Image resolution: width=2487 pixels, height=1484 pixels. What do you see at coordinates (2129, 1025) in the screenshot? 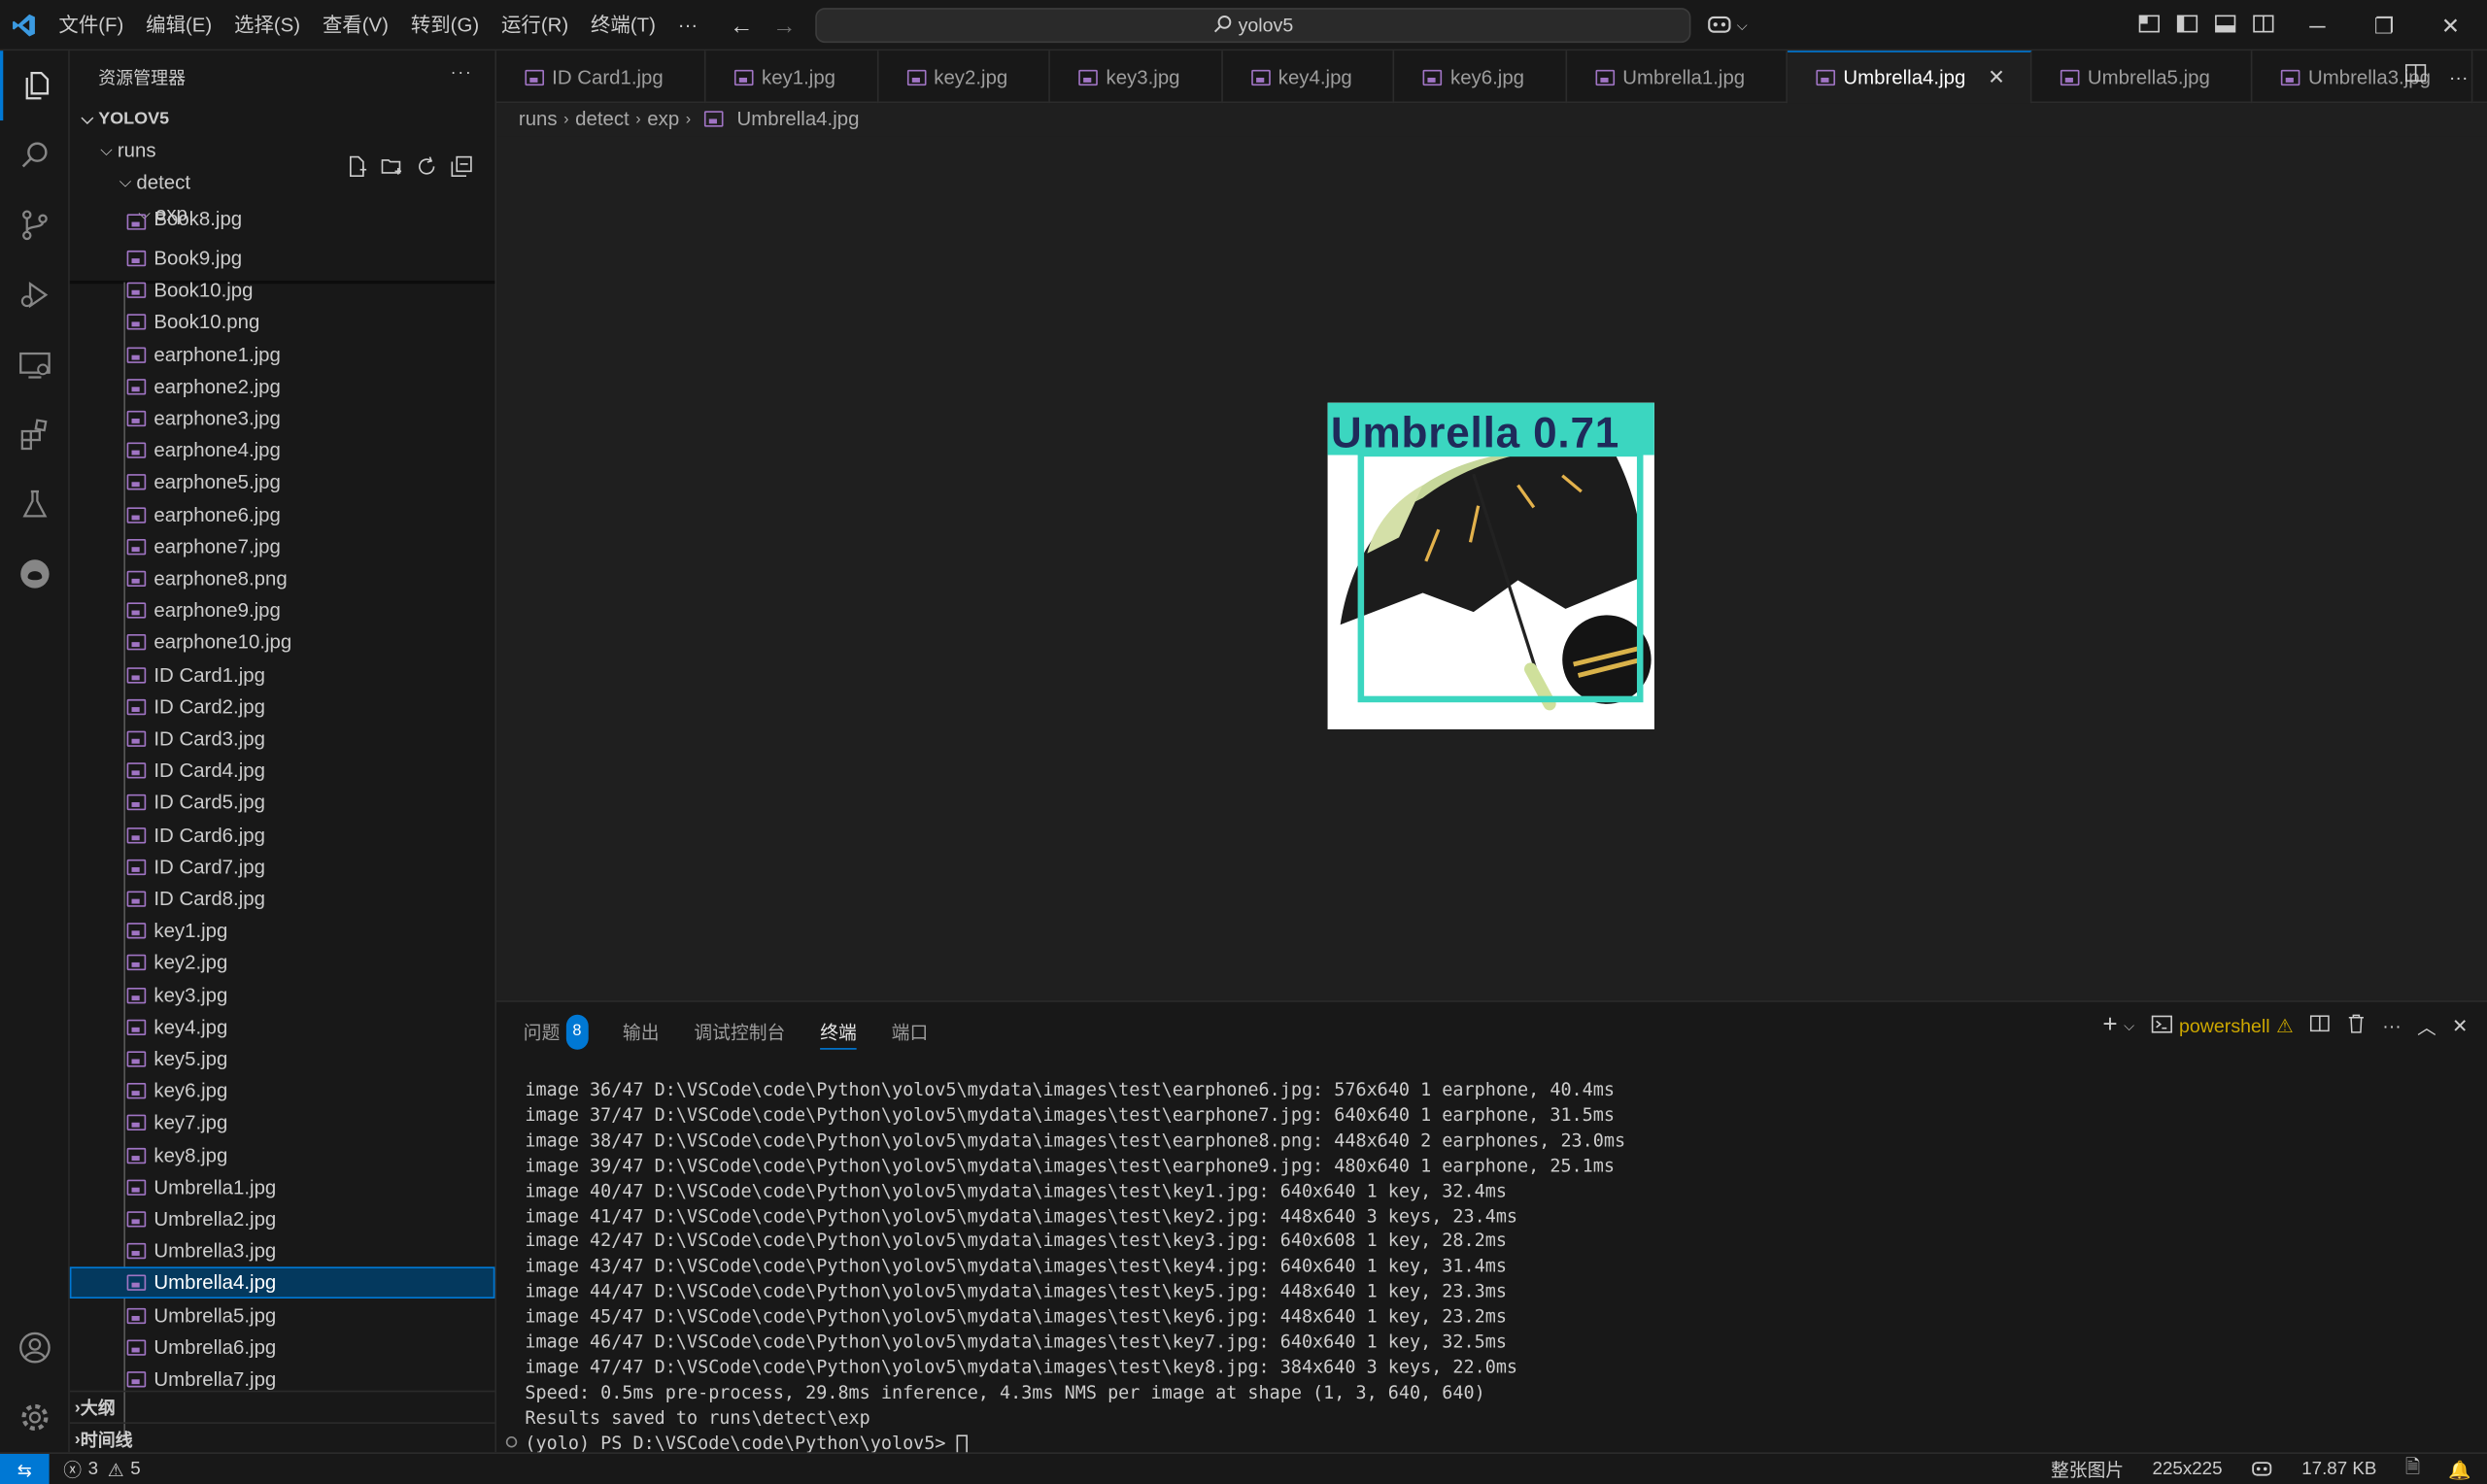
I see `chevron-down-icon: ⌵` at bounding box center [2129, 1025].